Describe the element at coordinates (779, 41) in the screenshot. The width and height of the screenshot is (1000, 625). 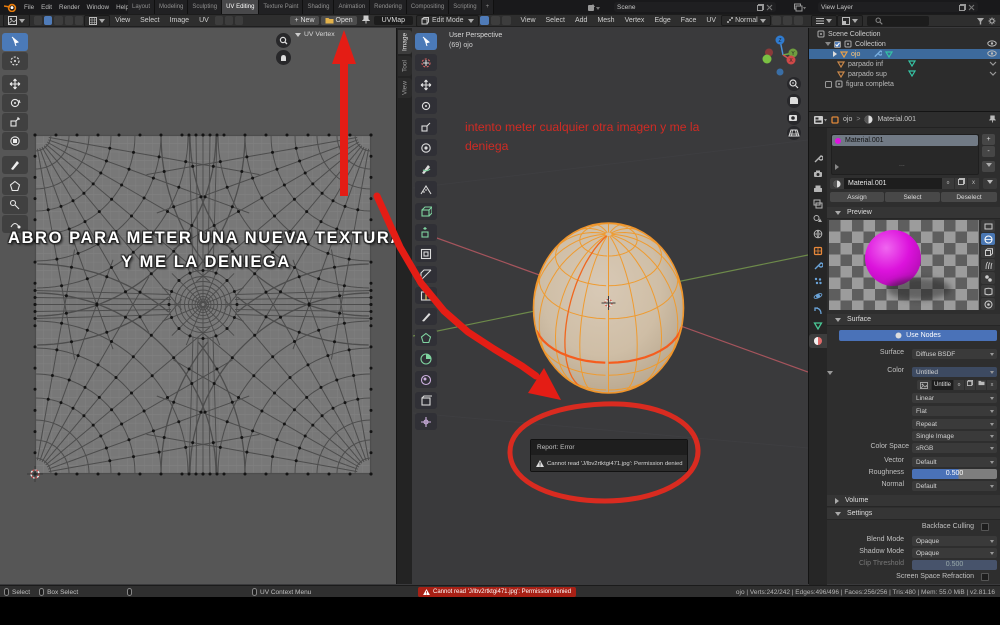
I see `svg-text: Z` at that location.